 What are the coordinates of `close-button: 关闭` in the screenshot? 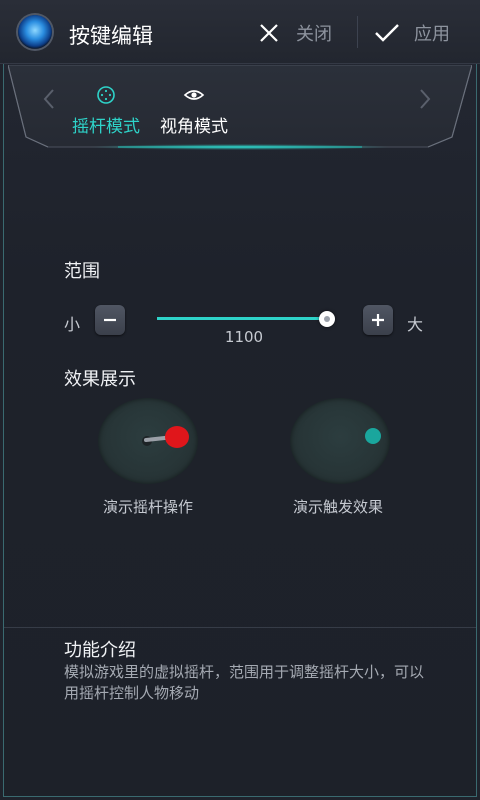 It's located at (304, 33).